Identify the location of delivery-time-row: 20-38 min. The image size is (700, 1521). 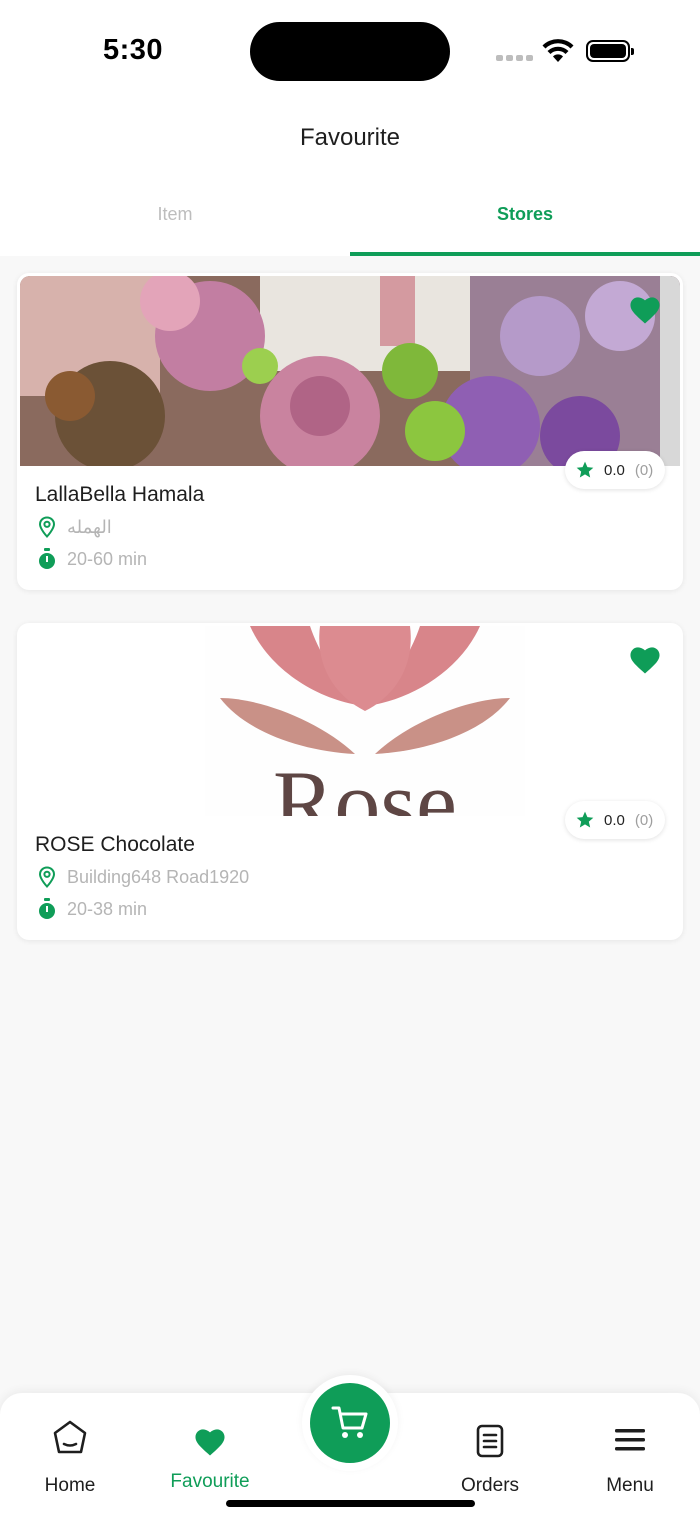
(92, 909).